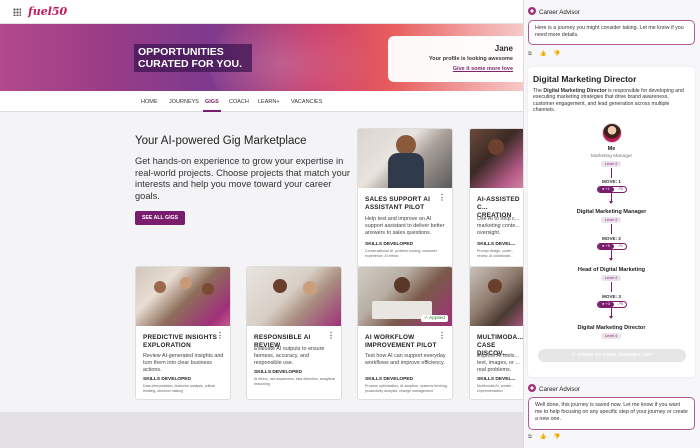  Describe the element at coordinates (221, 141) in the screenshot. I see `page-title: Your AI-powered Gig Marketplace` at that location.